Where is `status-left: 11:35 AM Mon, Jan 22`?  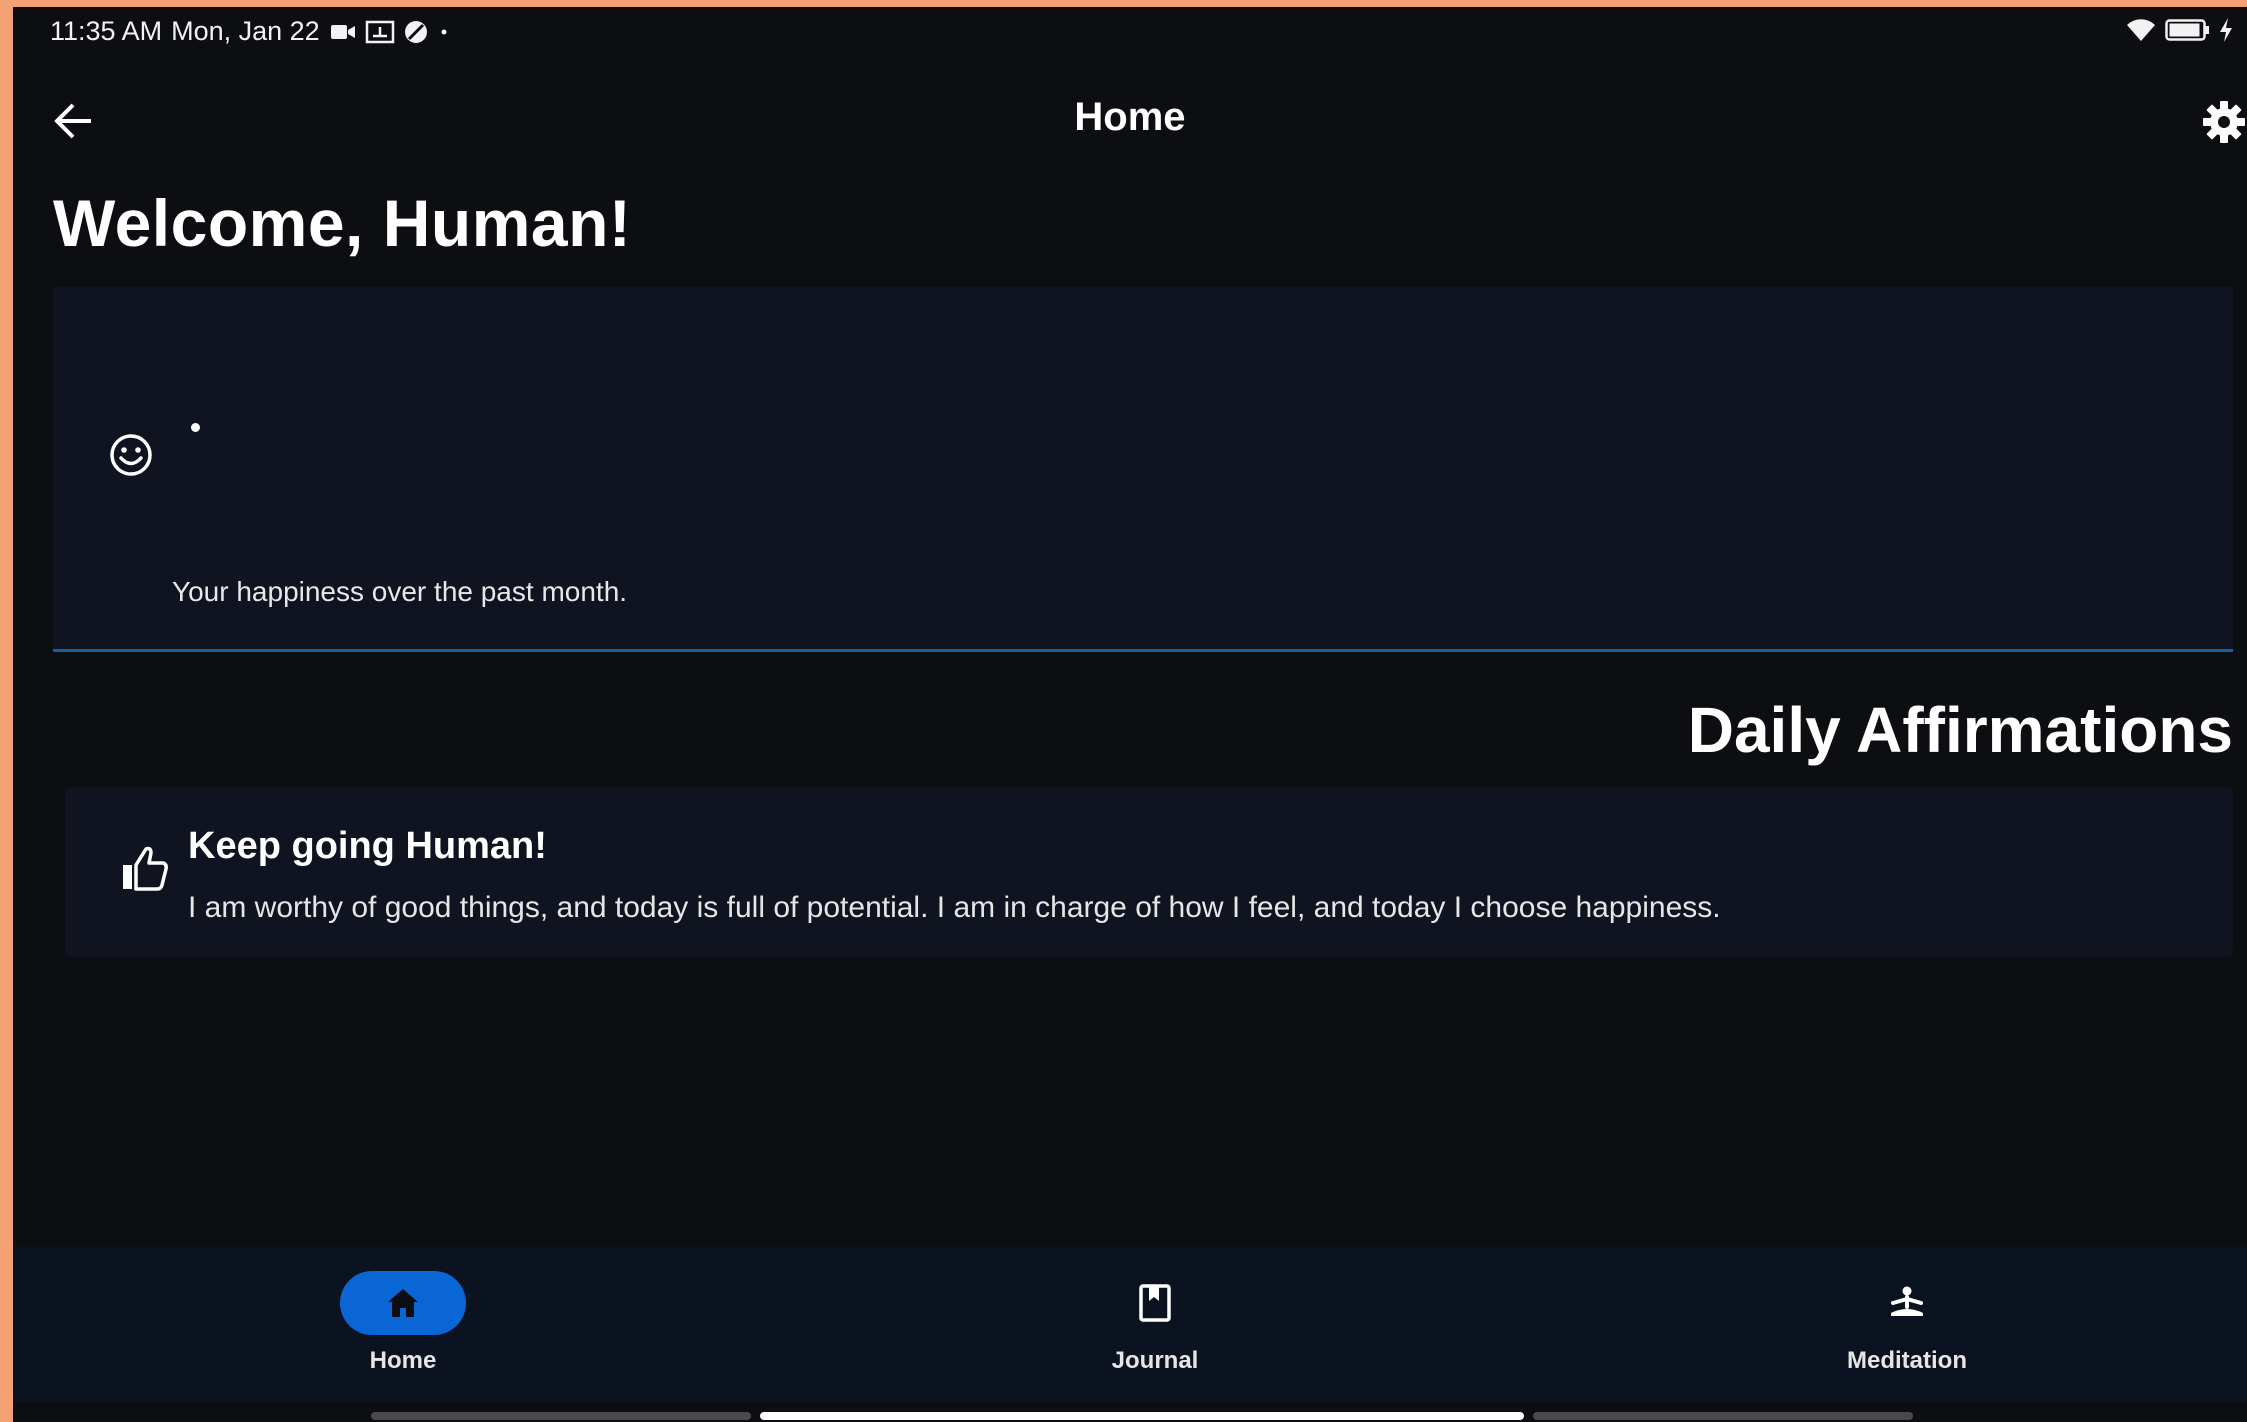
status-left: 11:35 AM Mon, Jan 22 is located at coordinates (250, 31).